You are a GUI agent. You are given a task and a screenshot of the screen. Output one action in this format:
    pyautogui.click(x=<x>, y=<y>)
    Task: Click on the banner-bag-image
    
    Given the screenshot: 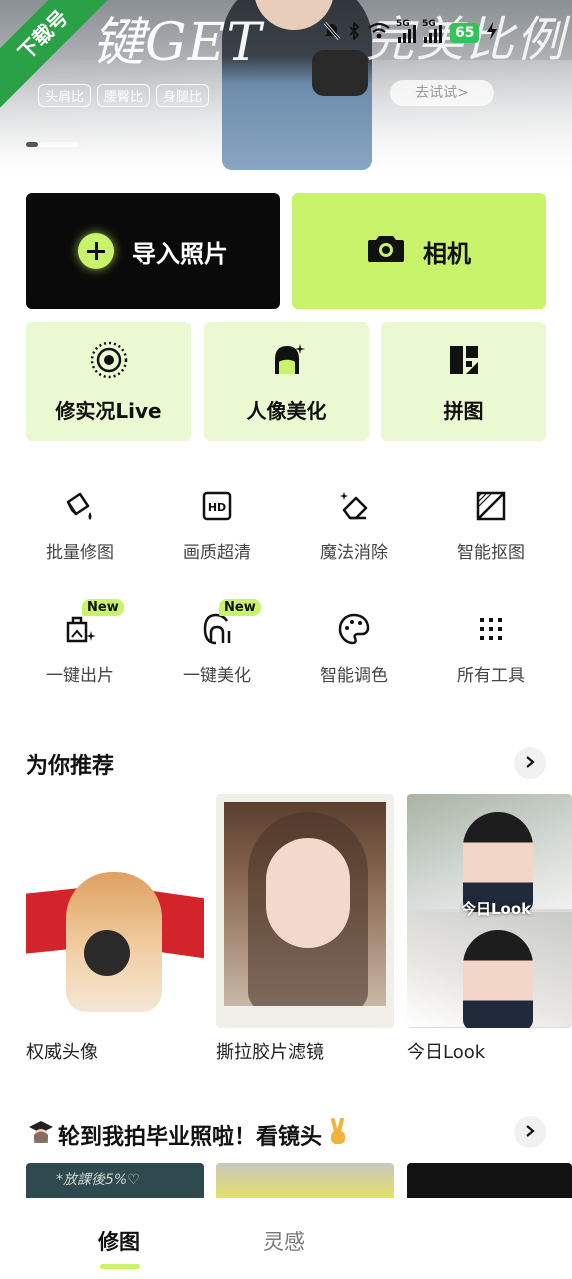 What is the action you would take?
    pyautogui.click(x=340, y=73)
    